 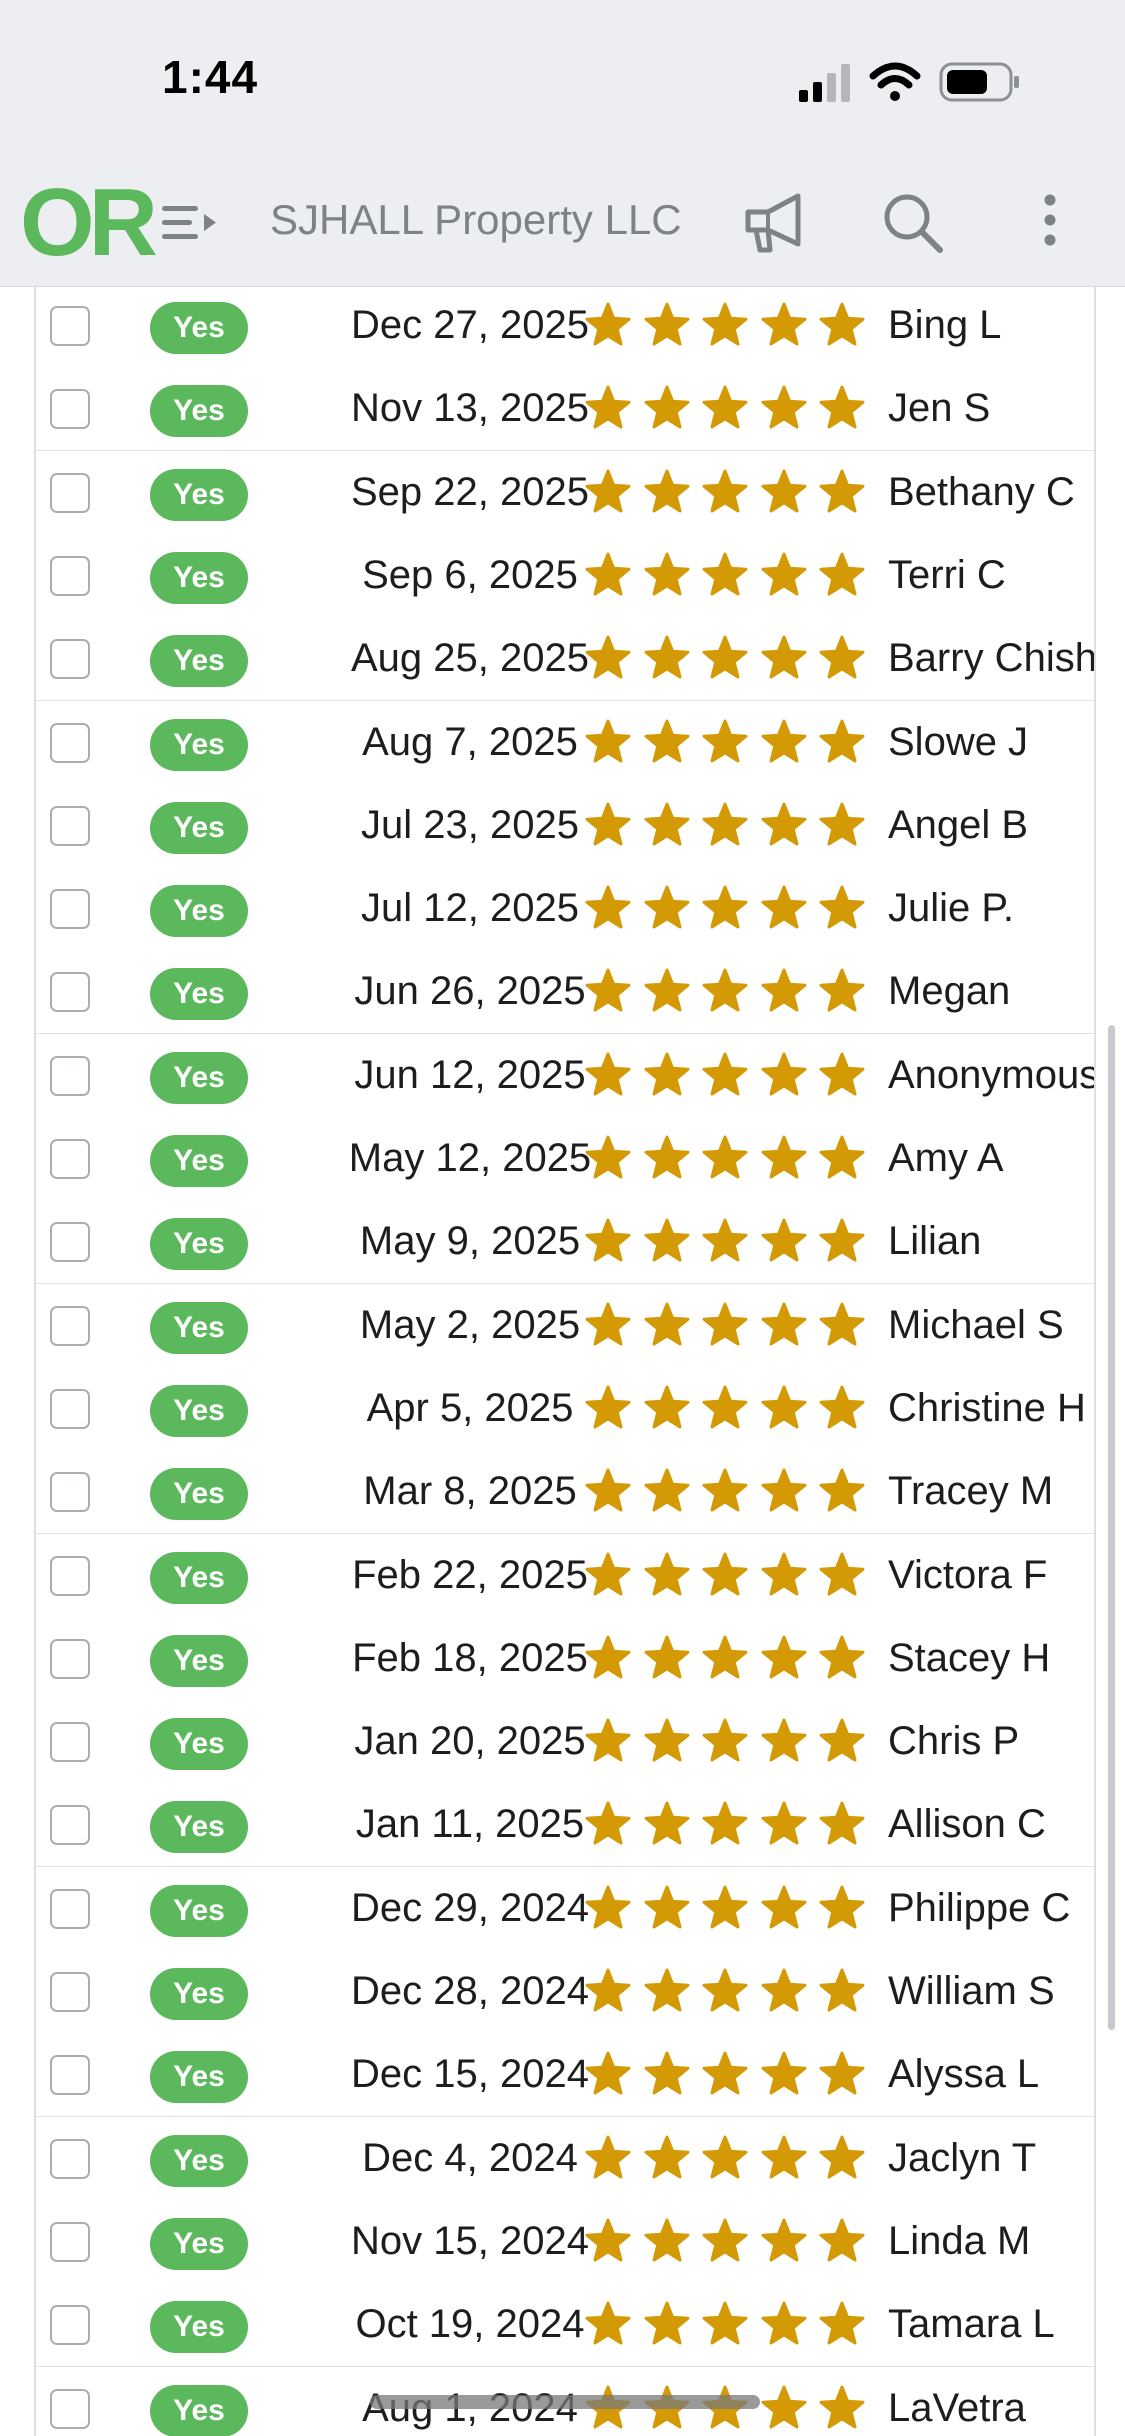 I want to click on table-row: Yes Jul 23, 2025 Angel B, so click(x=565, y=826).